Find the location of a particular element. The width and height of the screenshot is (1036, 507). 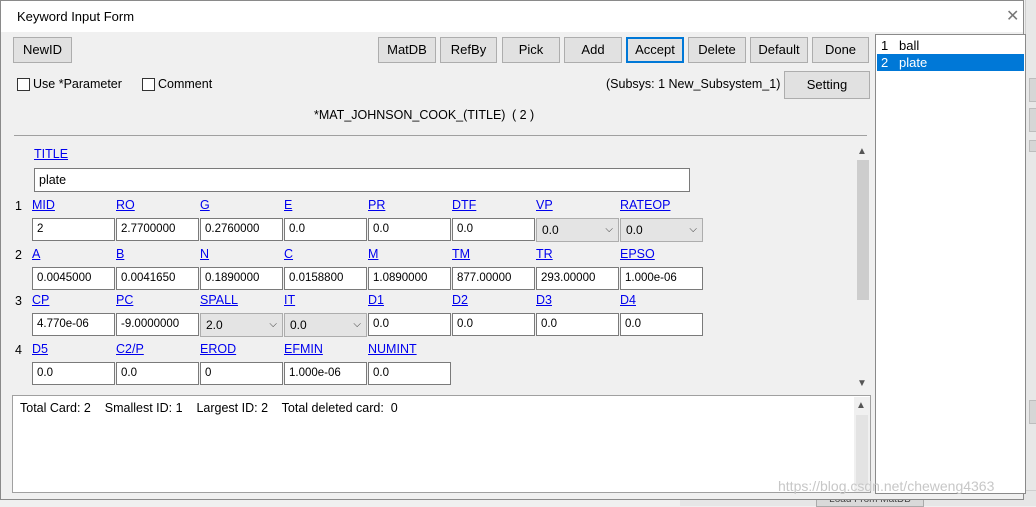

tm-field-link: TM is located at coordinates (461, 254).